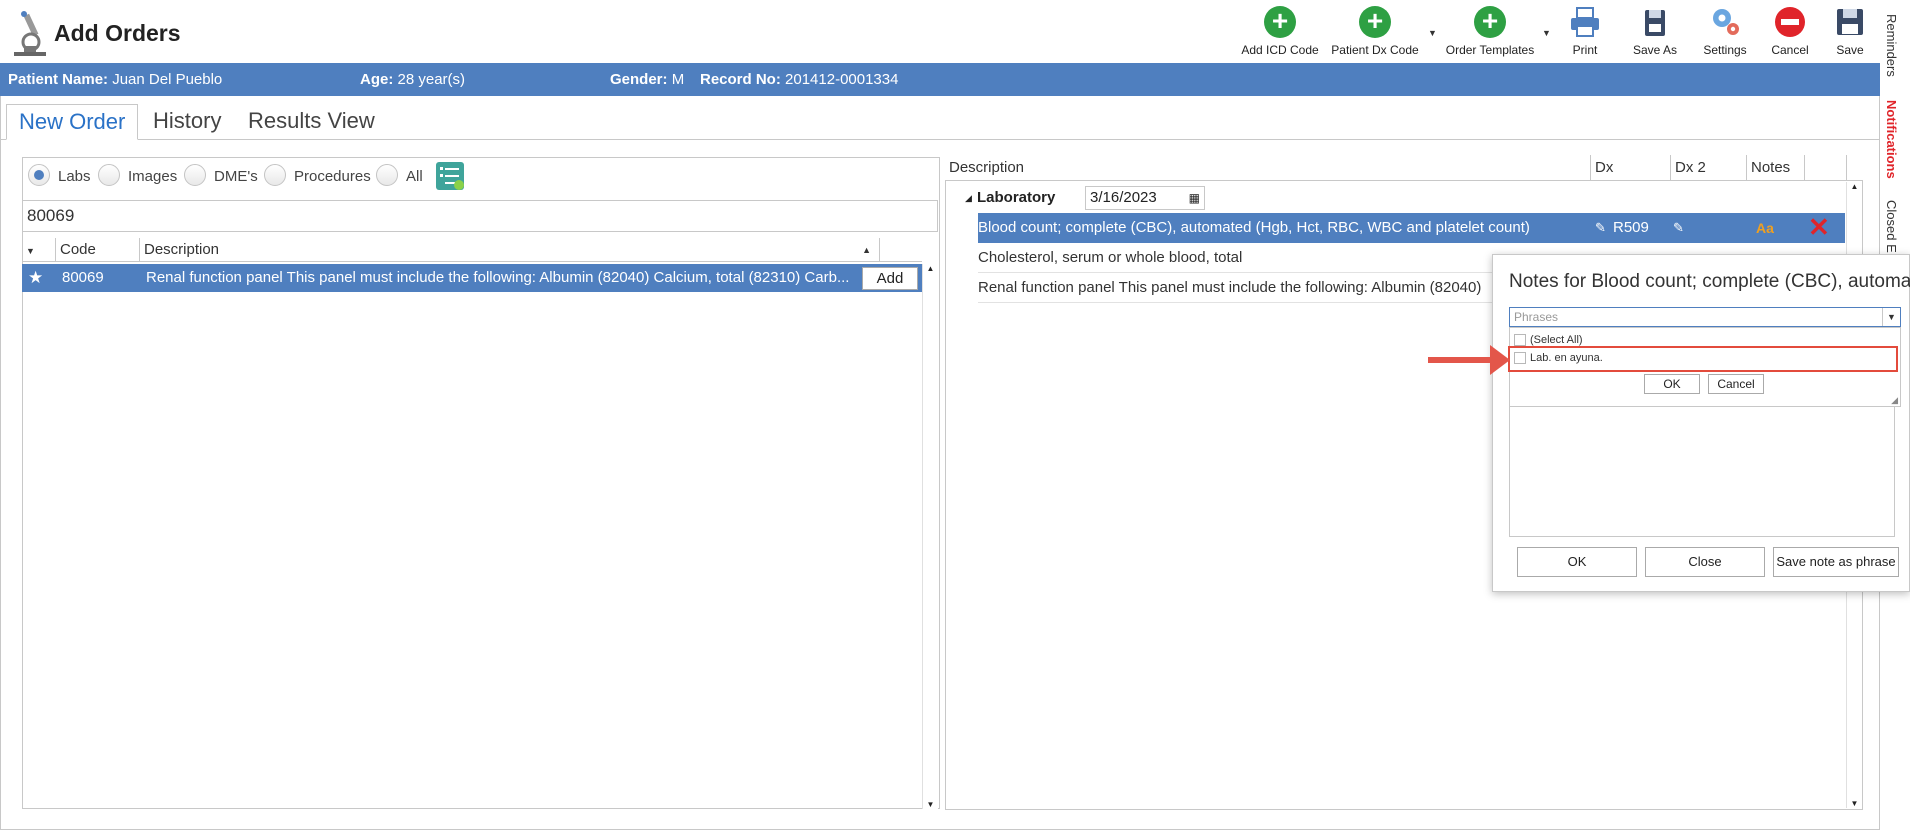 The image size is (1910, 832). Describe the element at coordinates (1395, 198) in the screenshot. I see `group-laboratory: ◢ Laboratory 3/16/2023 ▦` at that location.